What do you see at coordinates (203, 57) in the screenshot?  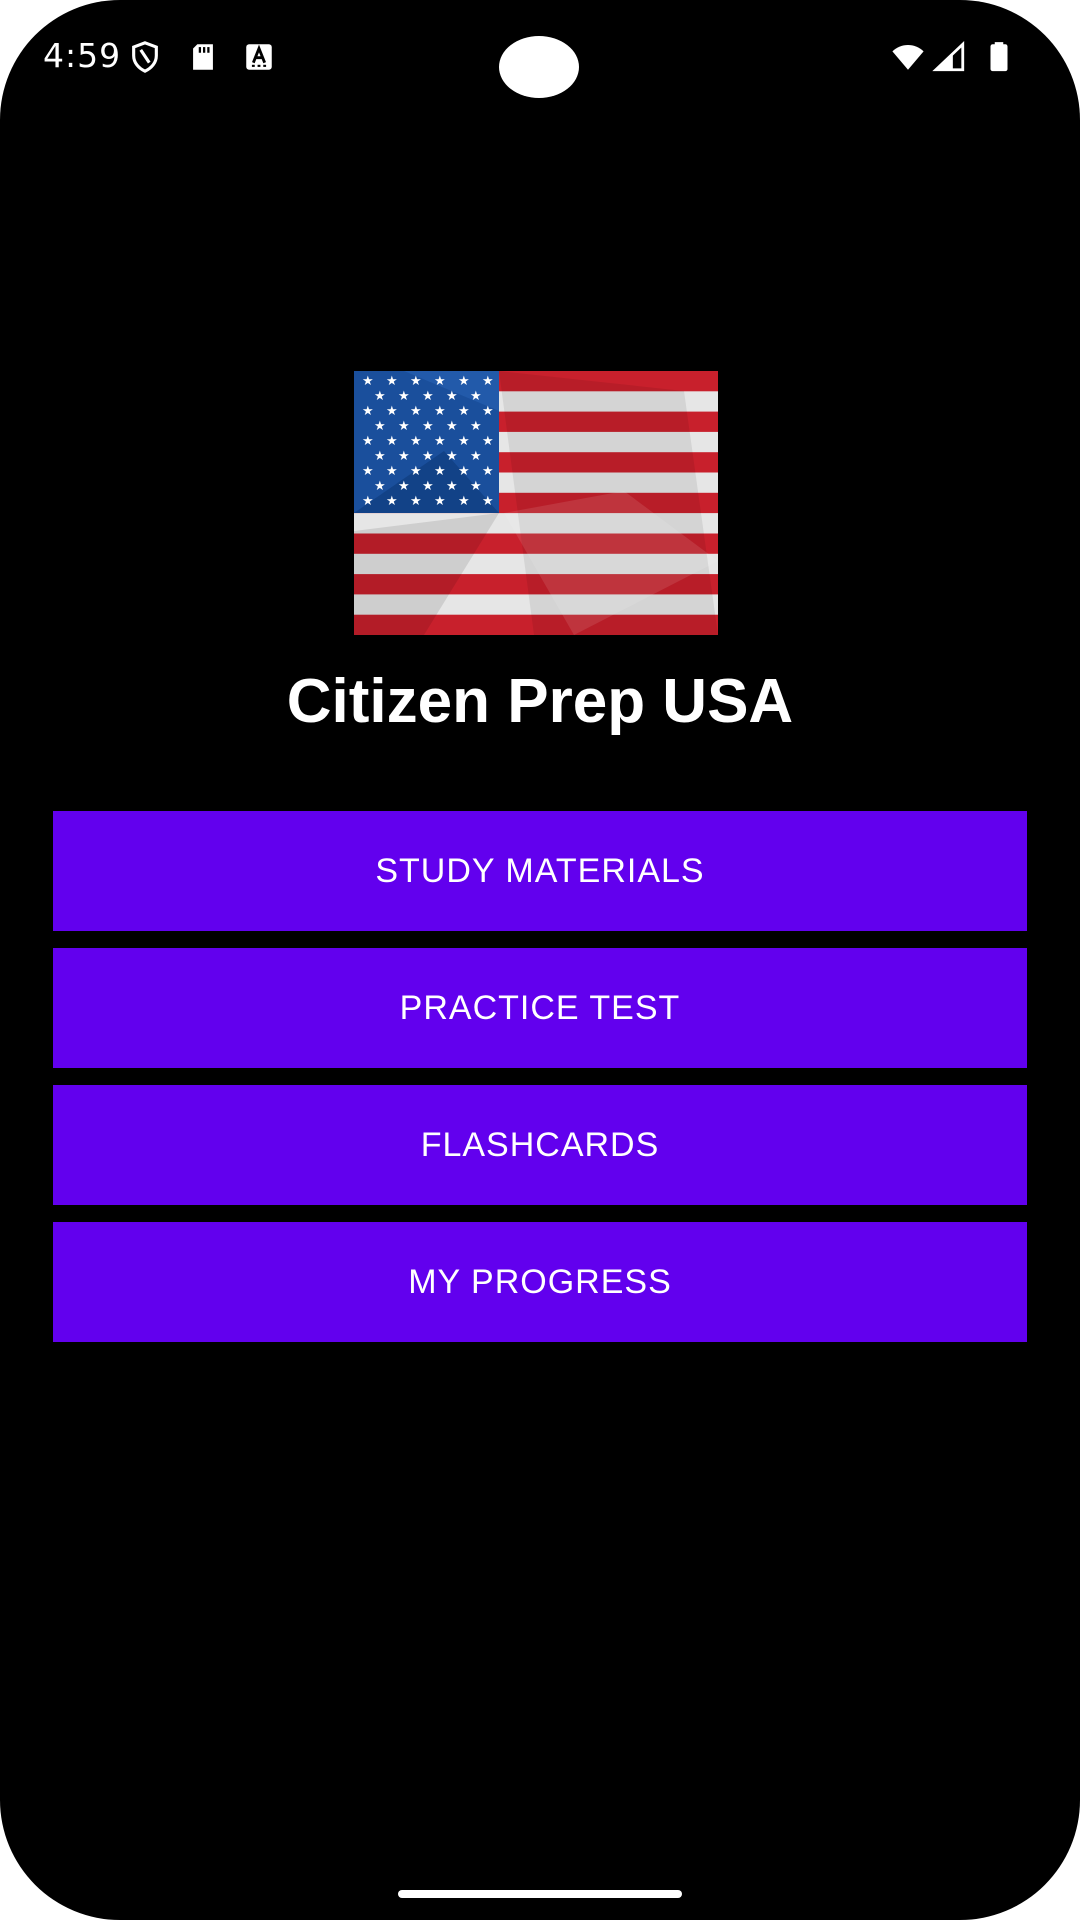 I see `sd-card-icon` at bounding box center [203, 57].